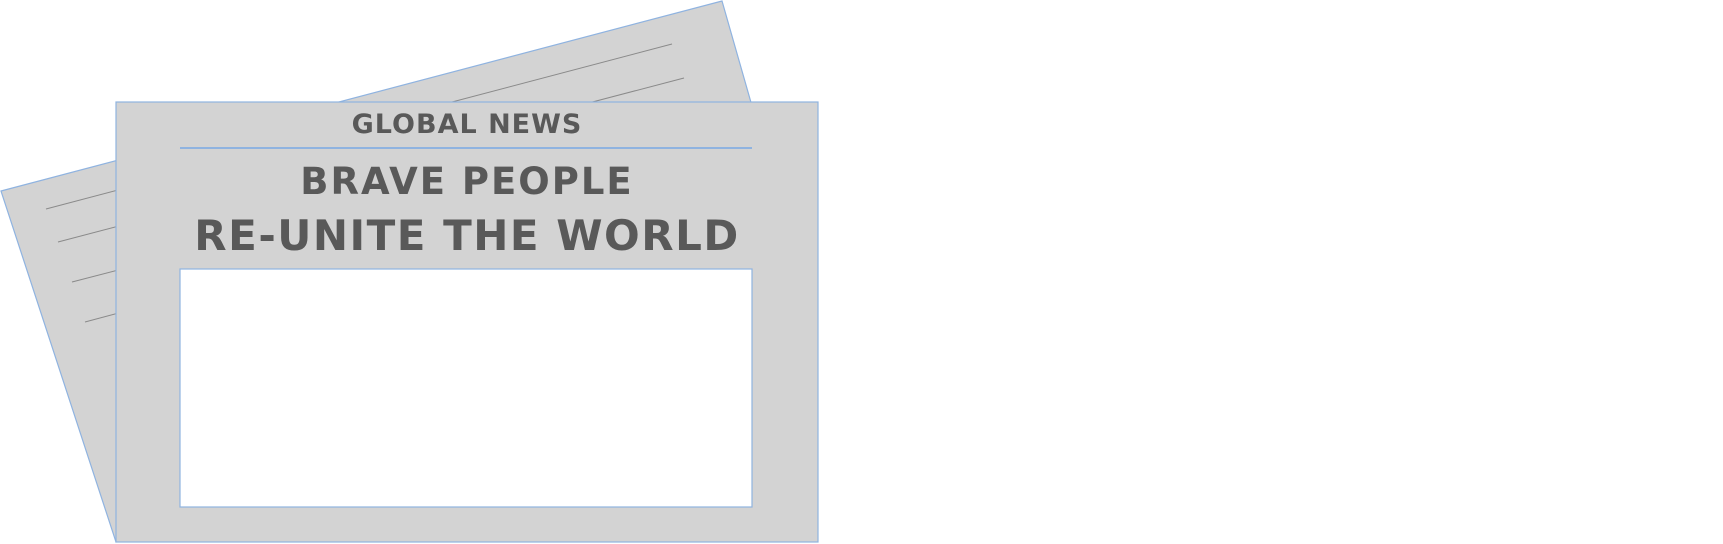 This screenshot has height=544, width=1723. I want to click on headline-line-2: RE-UNITE THE WORLD, so click(466, 235).